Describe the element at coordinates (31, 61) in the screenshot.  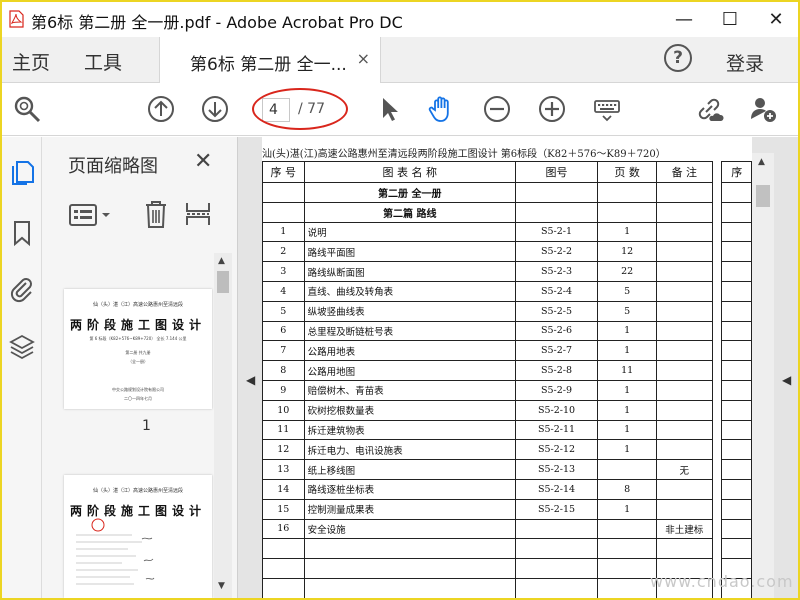
I see `tab-home: 主页` at that location.